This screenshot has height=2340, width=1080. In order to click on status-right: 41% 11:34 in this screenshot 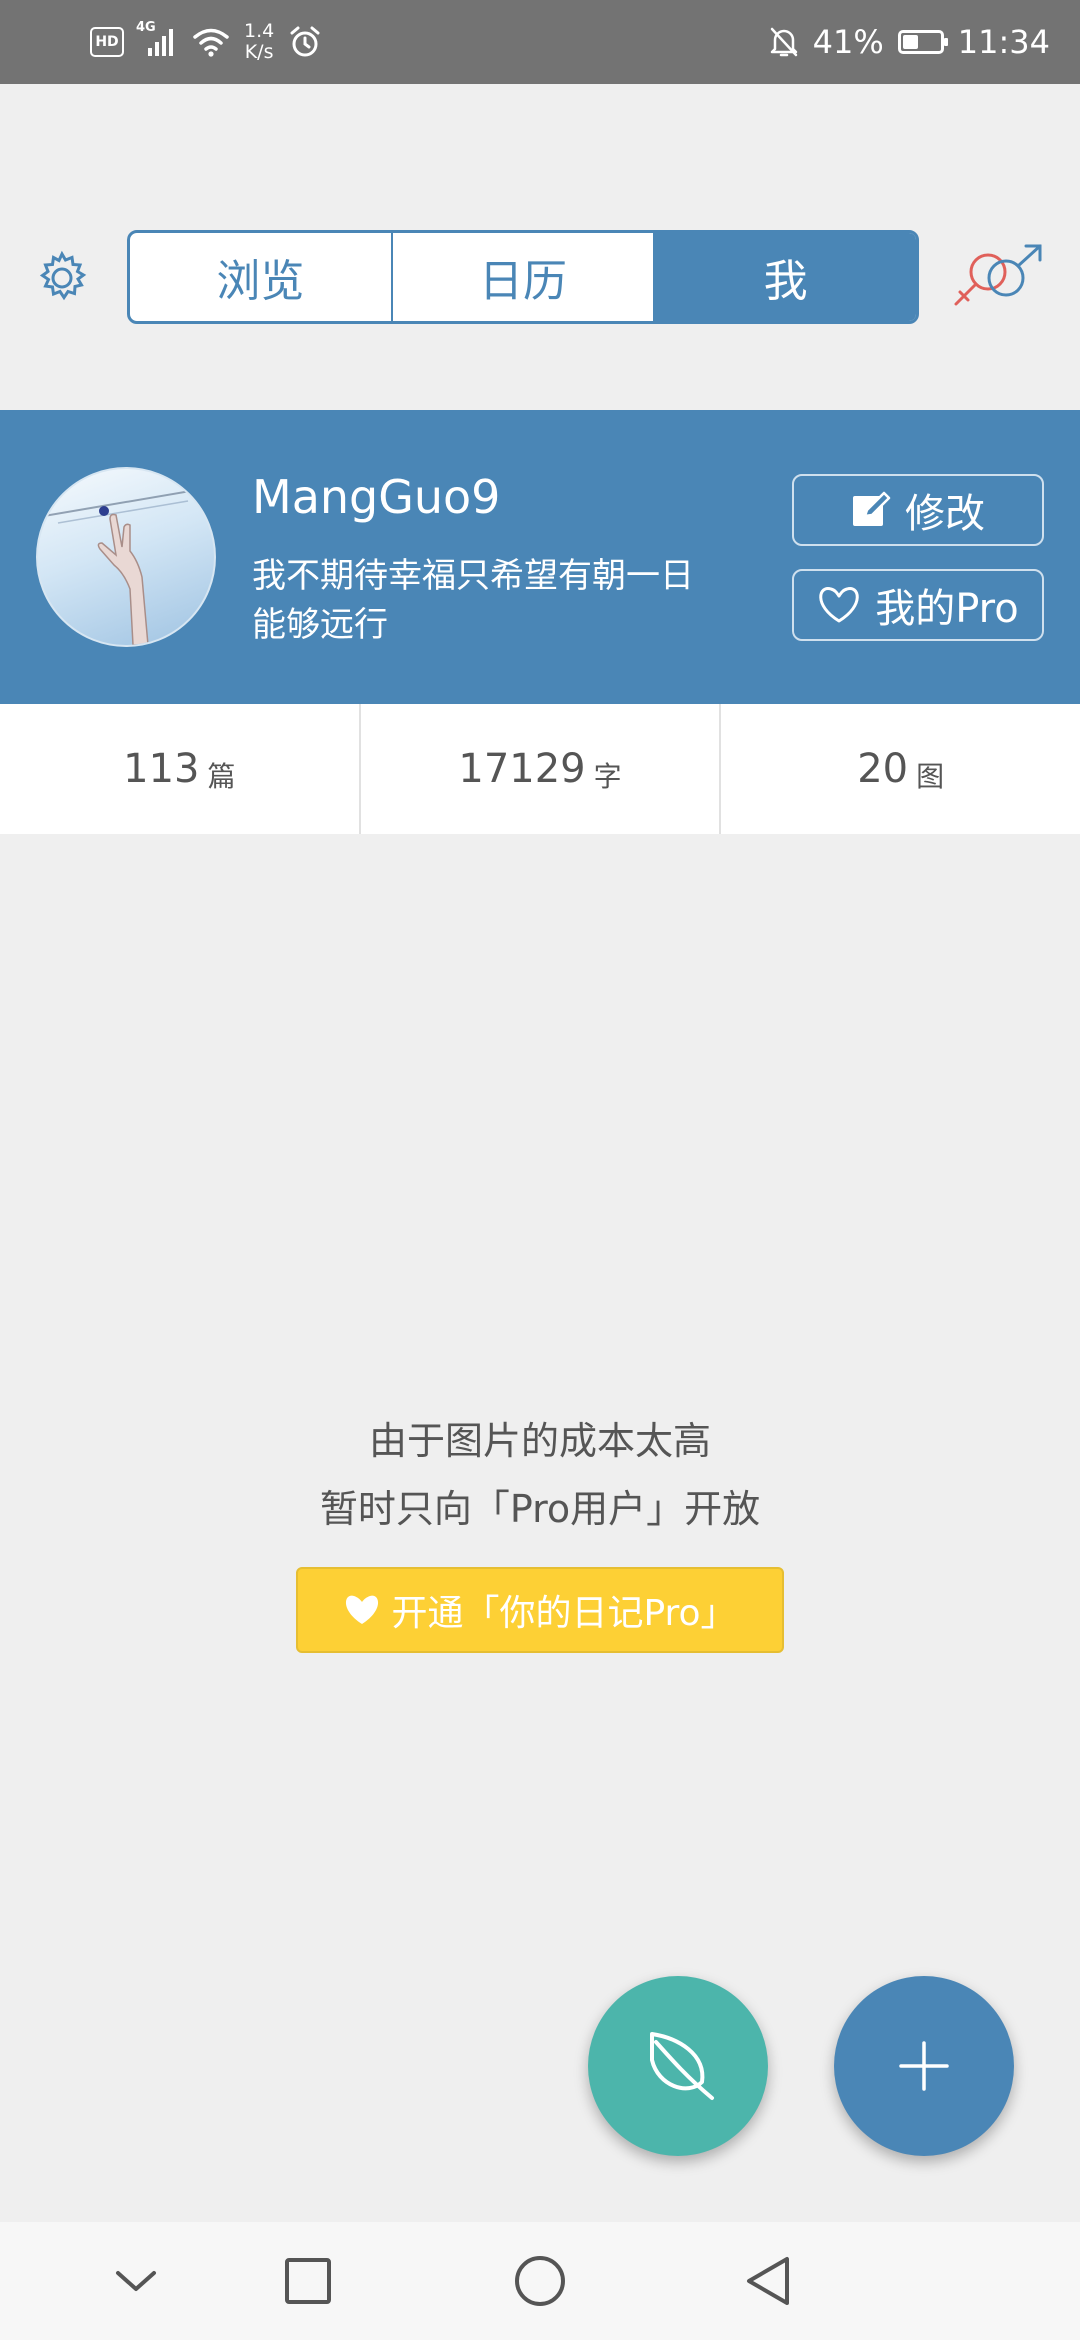, I will do `click(909, 42)`.